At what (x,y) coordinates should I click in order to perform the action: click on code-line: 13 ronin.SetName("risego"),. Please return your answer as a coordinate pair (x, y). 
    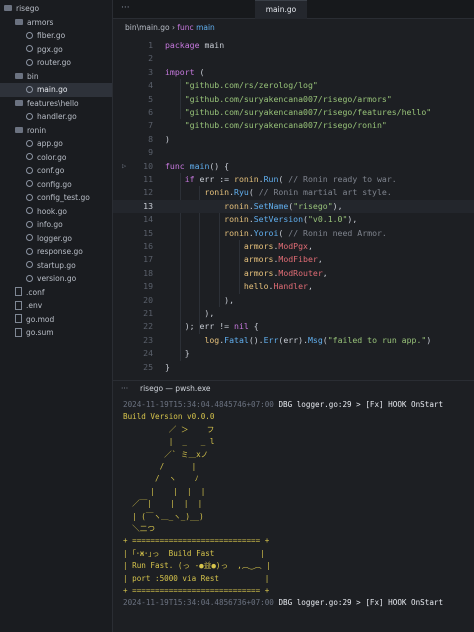
    Looking at the image, I should click on (293, 206).